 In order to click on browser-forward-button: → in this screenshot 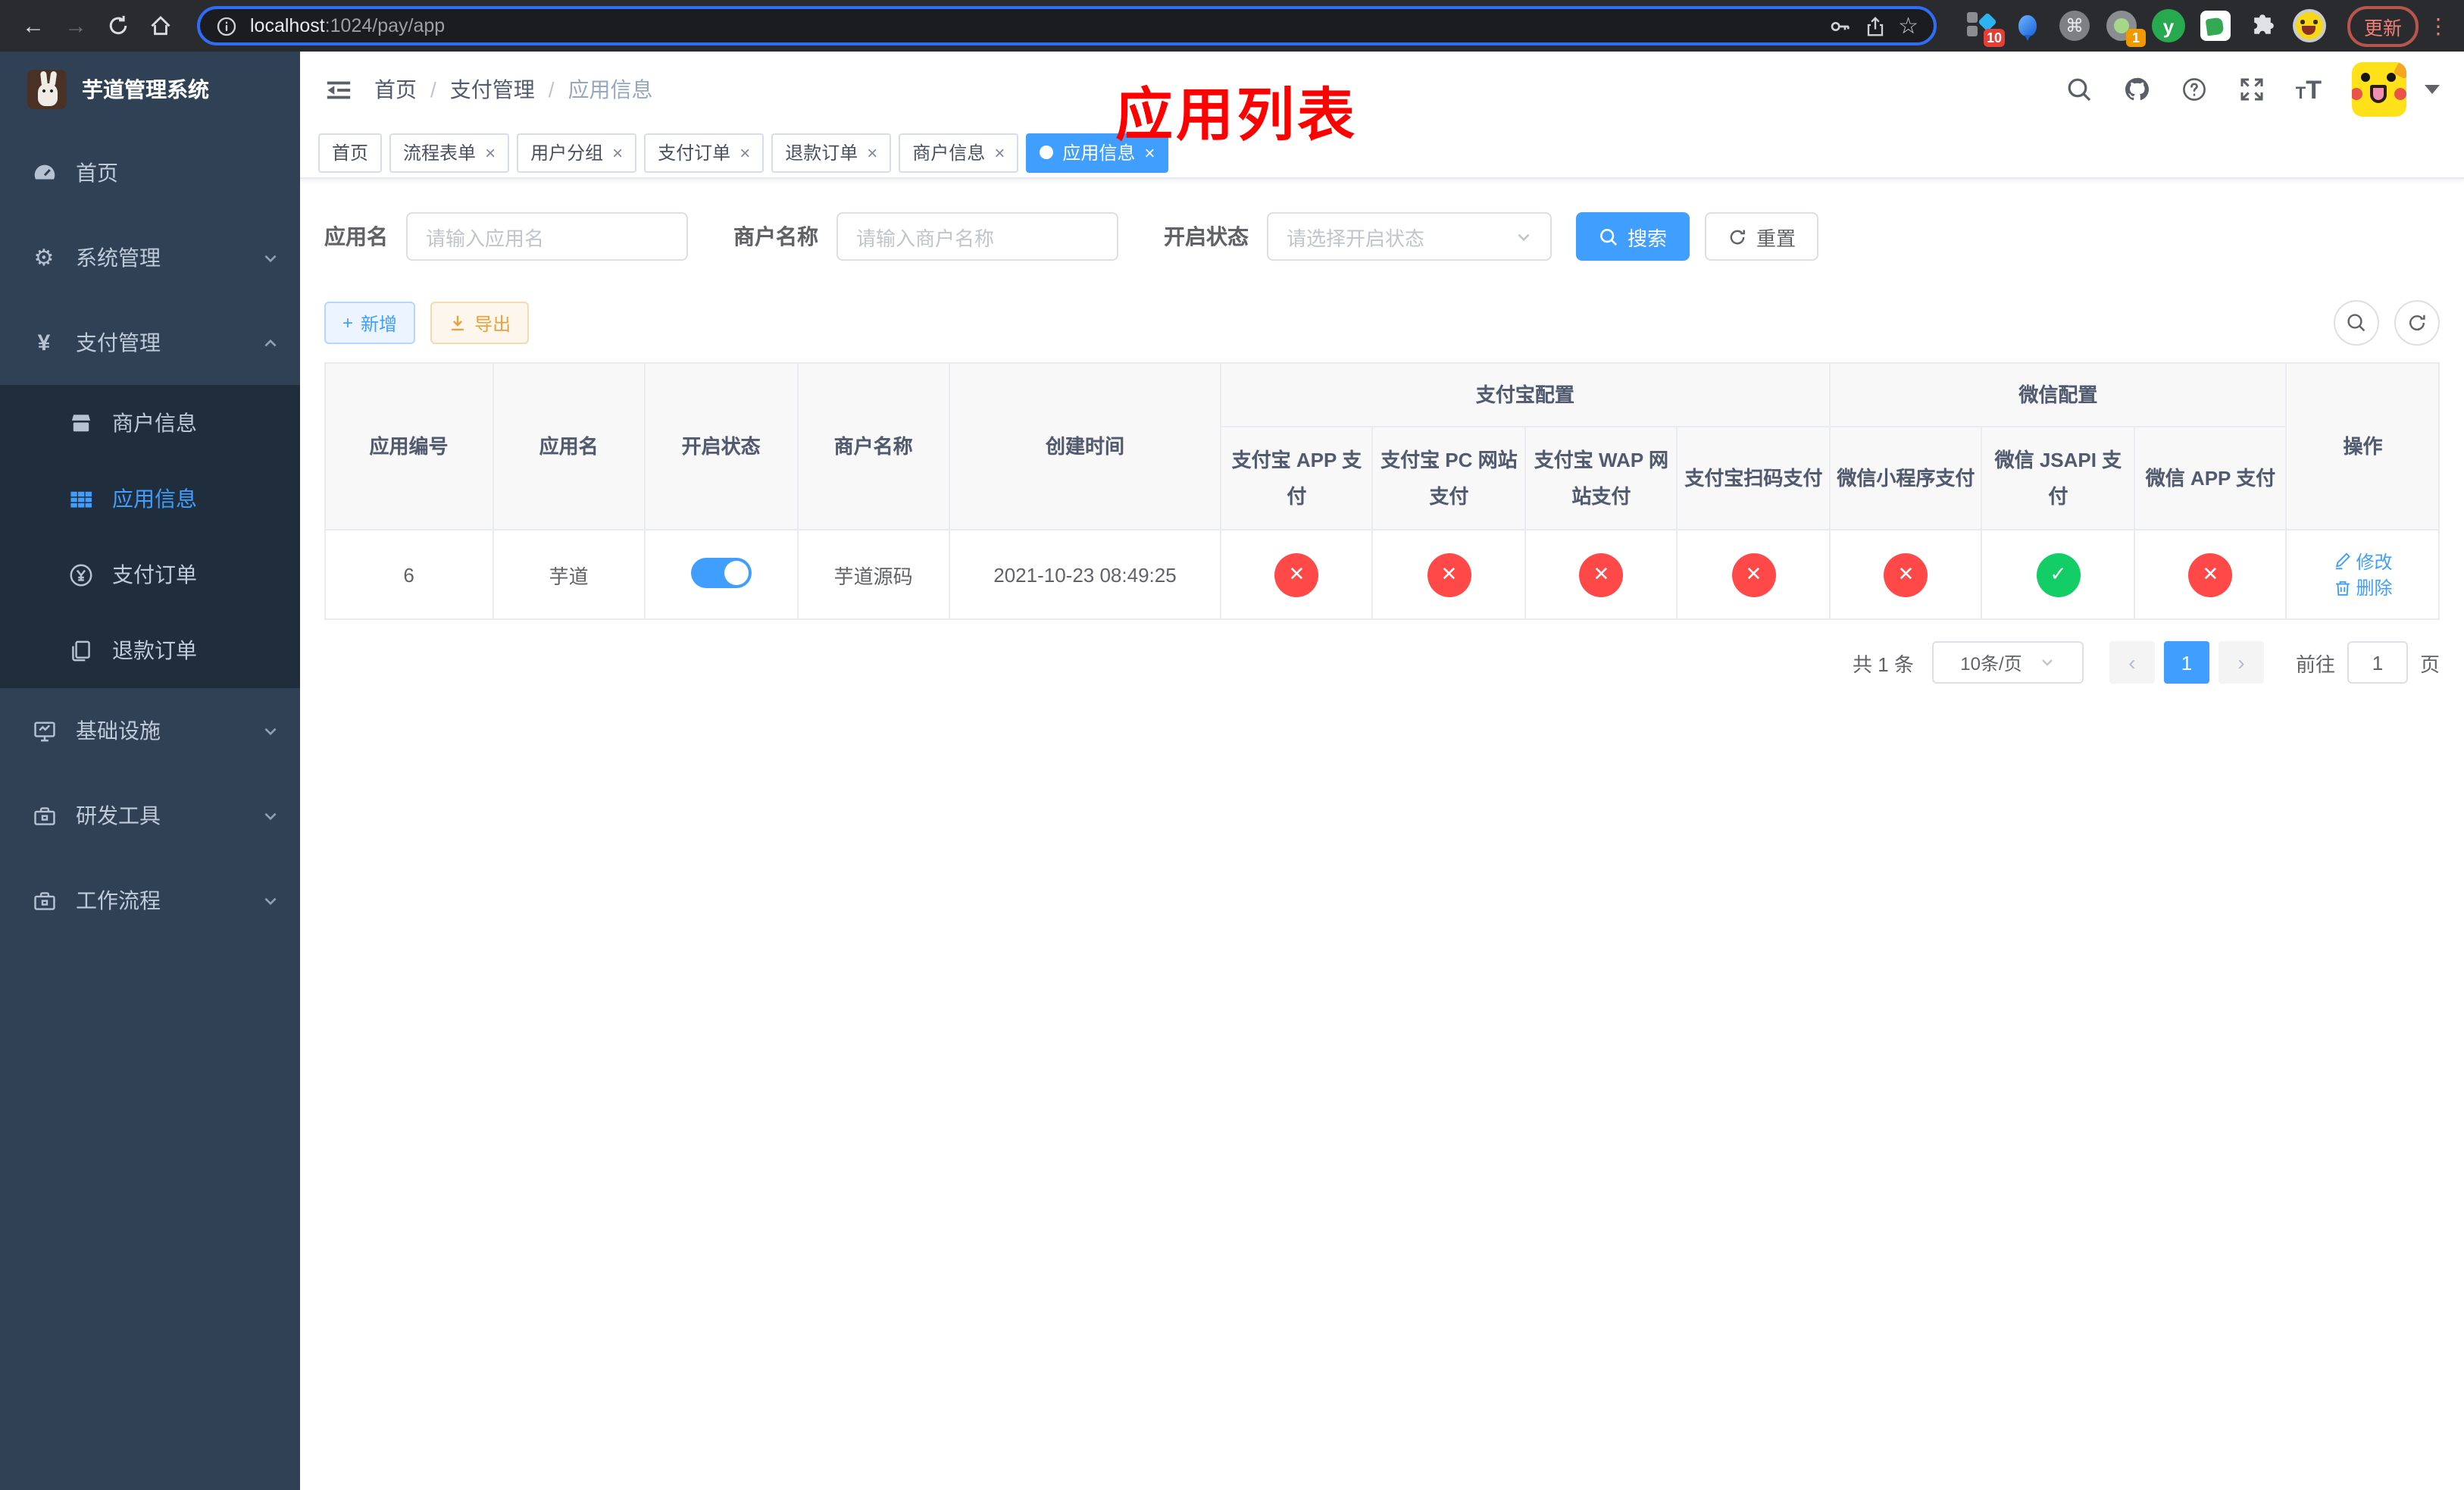, I will do `click(76, 26)`.